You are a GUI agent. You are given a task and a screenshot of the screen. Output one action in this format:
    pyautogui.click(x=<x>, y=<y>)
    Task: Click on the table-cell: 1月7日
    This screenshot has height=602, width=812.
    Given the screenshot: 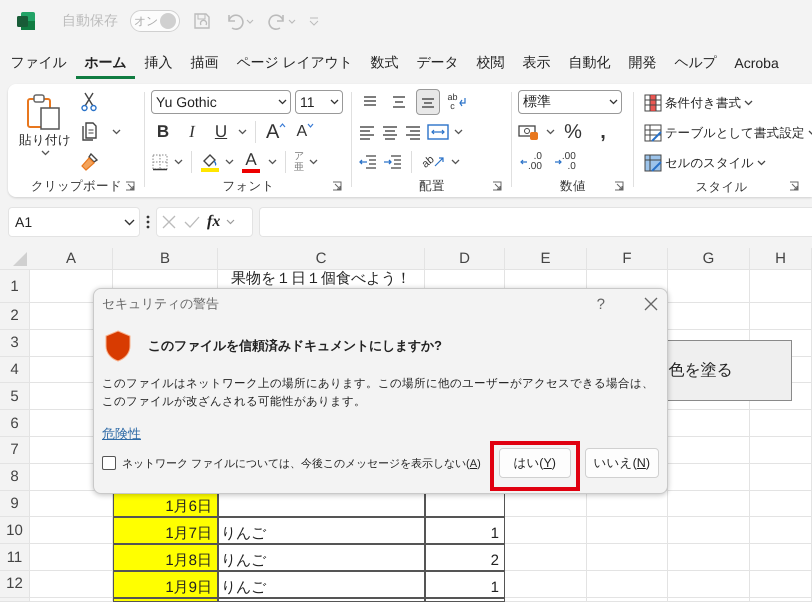 What is the action you would take?
    pyautogui.click(x=165, y=530)
    